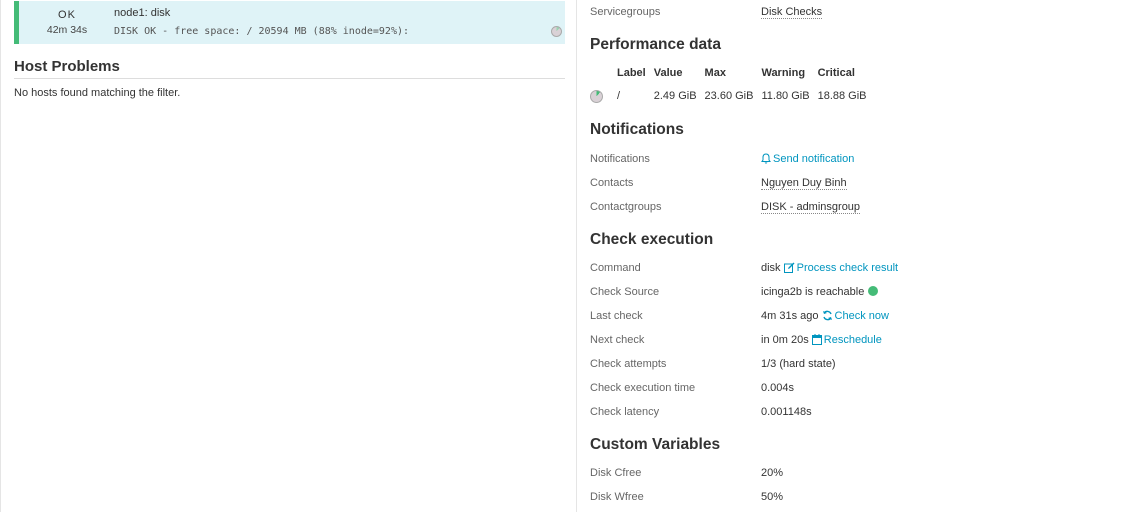  What do you see at coordinates (616, 473) in the screenshot?
I see `custom-var-label: Disk Cfree` at bounding box center [616, 473].